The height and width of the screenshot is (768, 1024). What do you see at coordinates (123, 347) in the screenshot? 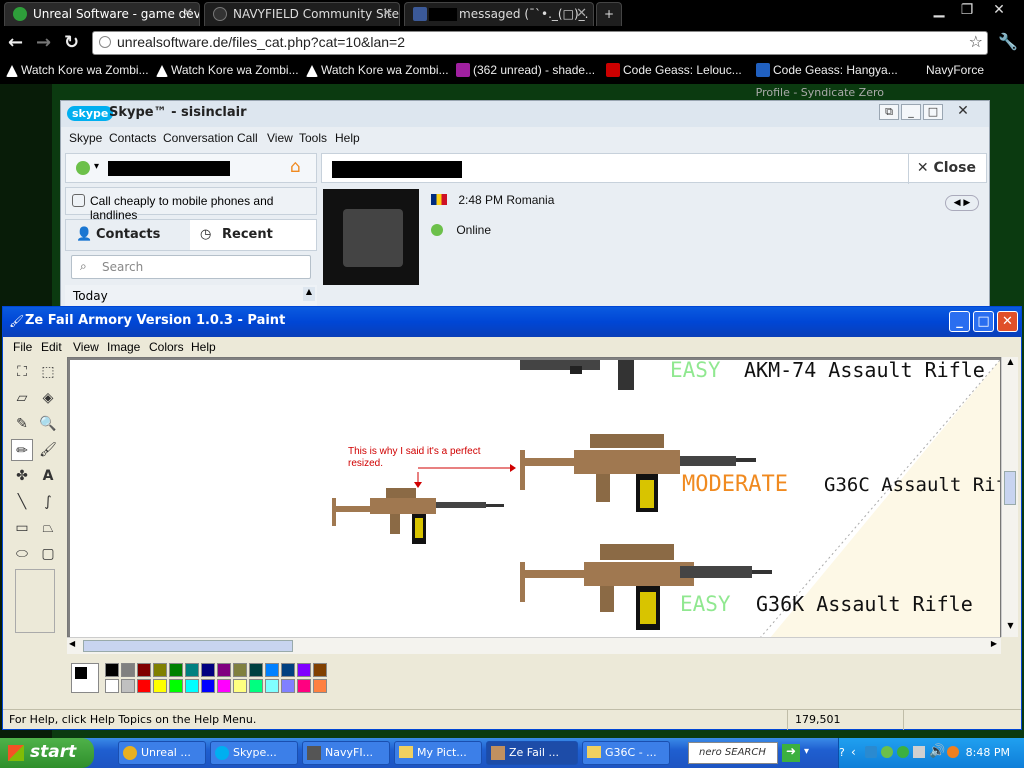
I see `menu-image: Image` at bounding box center [123, 347].